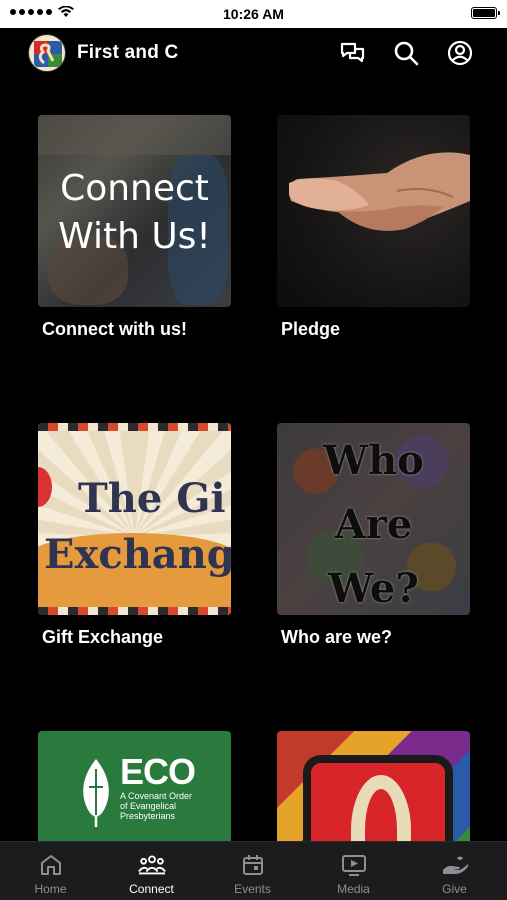 The width and height of the screenshot is (507, 900). I want to click on app-header: First and C, so click(253, 53).